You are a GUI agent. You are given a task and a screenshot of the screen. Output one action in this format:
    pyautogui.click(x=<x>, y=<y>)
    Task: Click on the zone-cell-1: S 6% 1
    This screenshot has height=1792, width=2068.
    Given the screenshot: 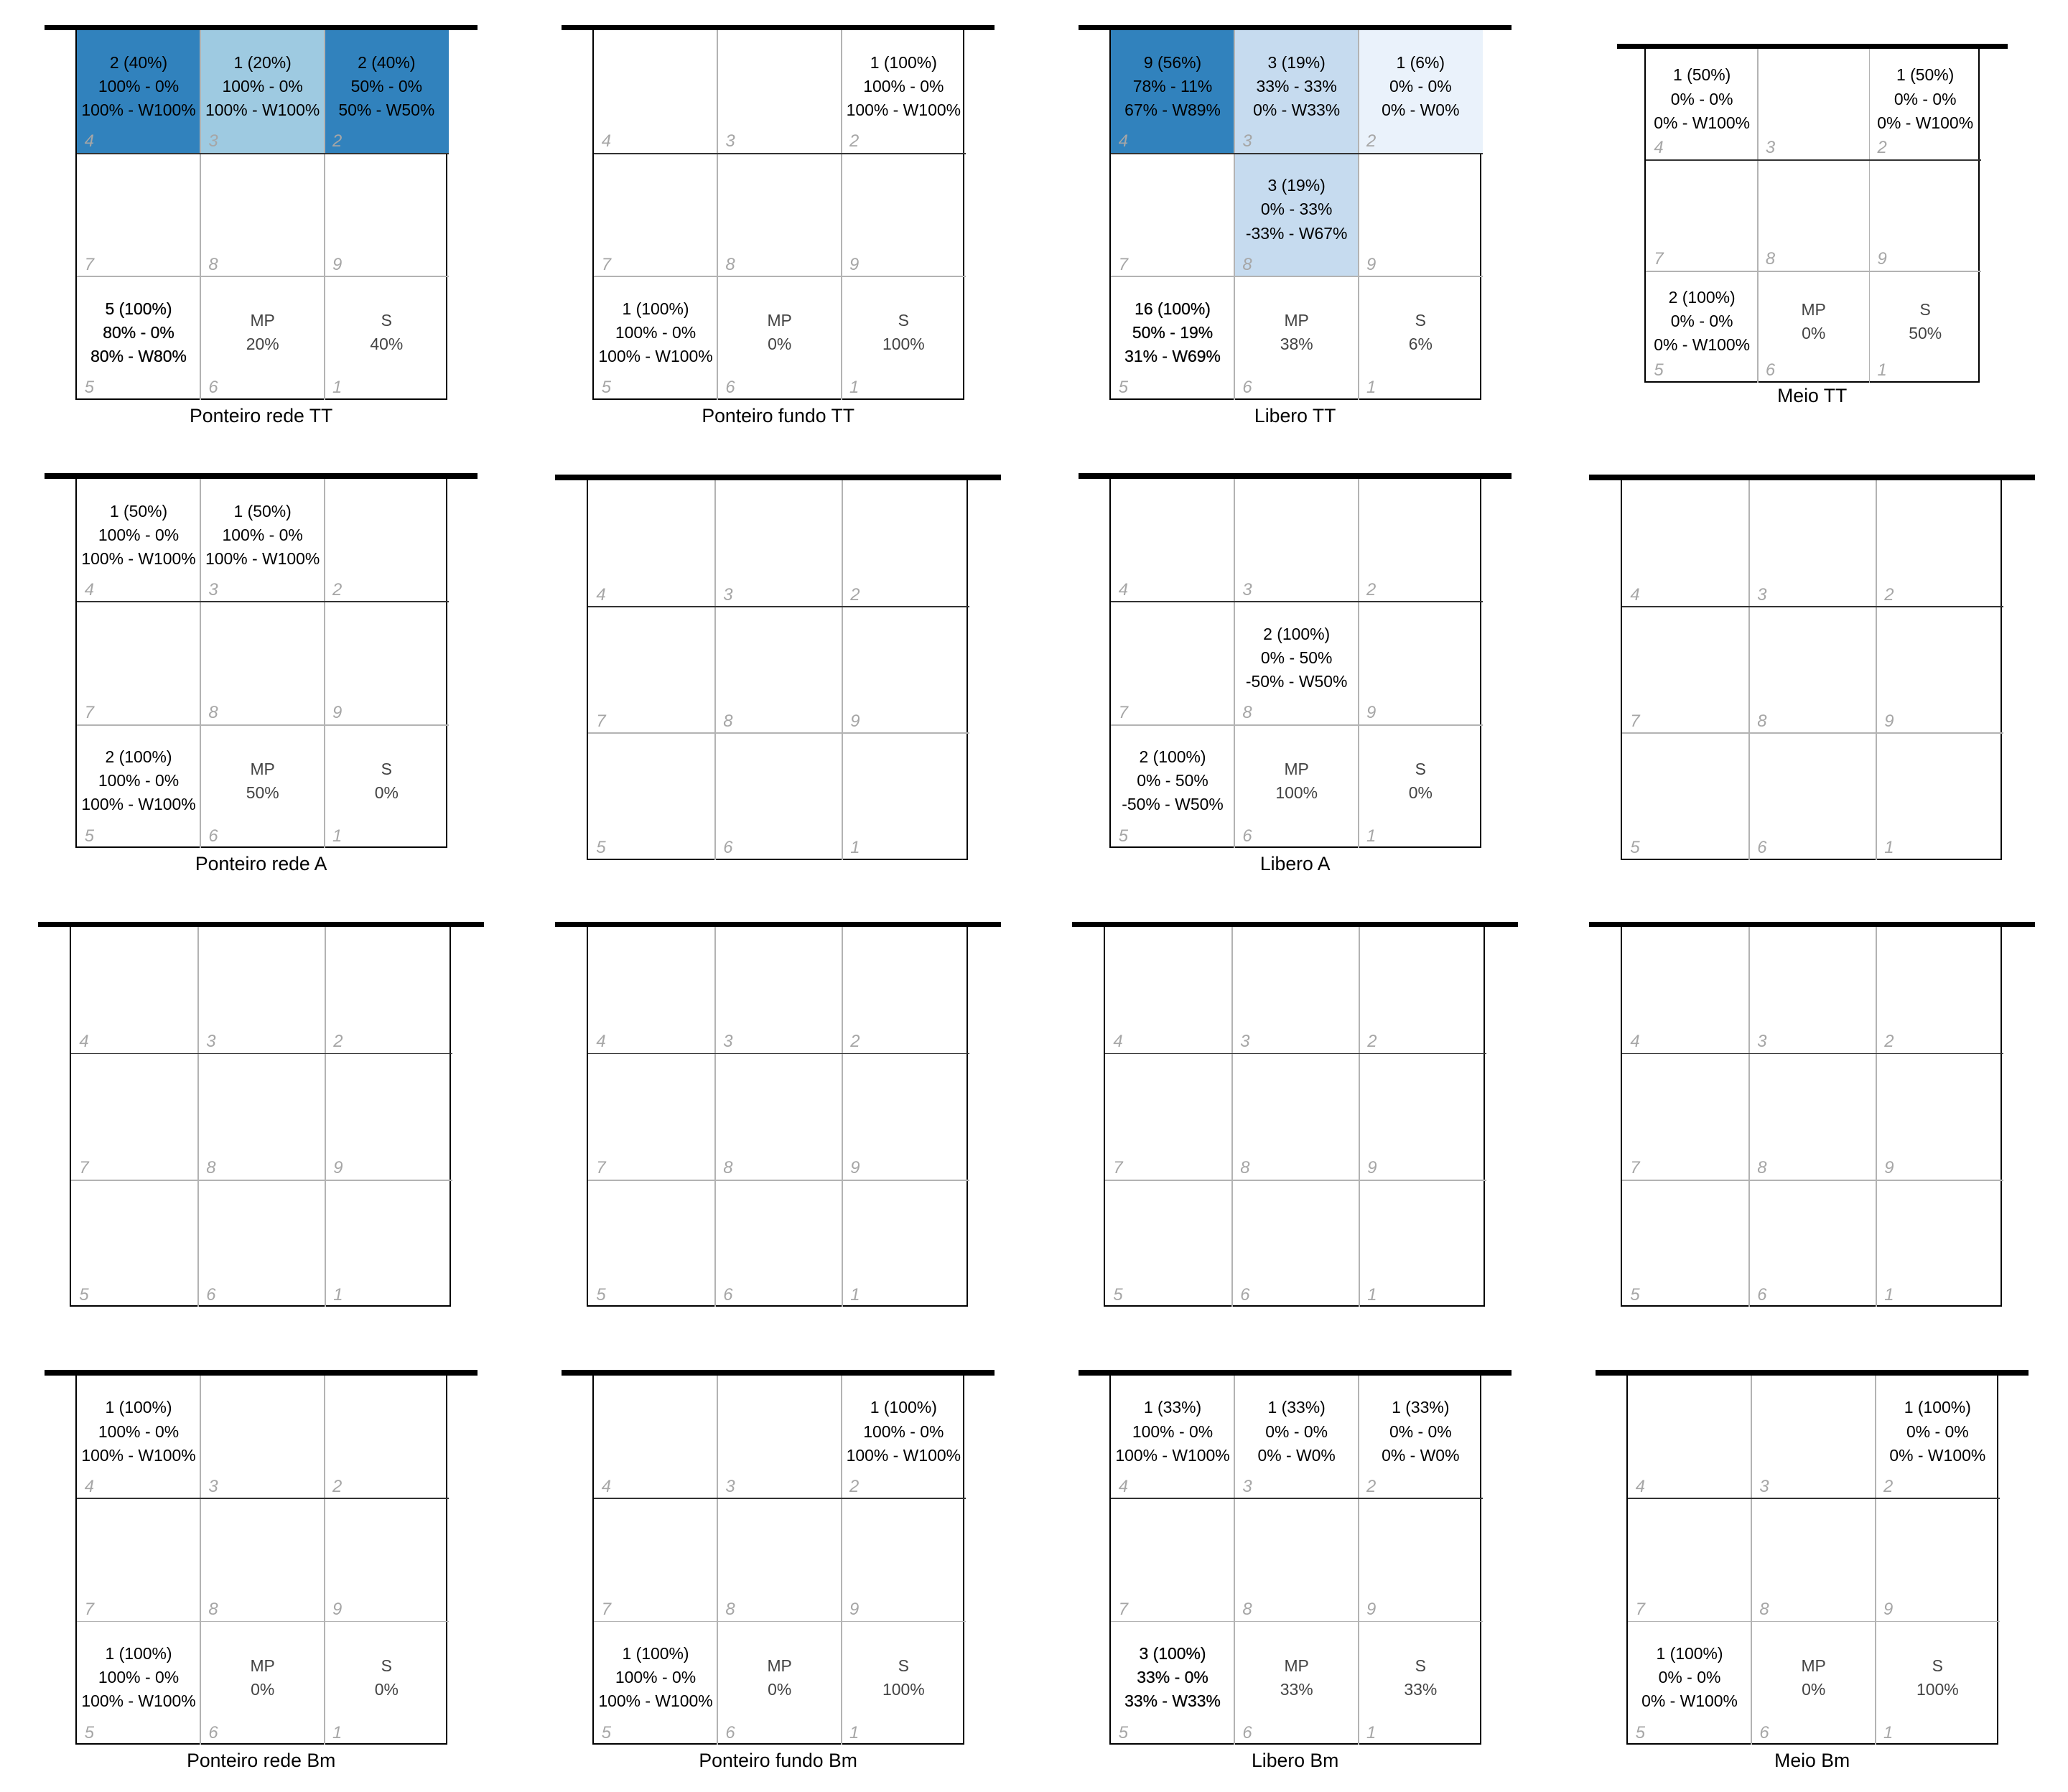 What is the action you would take?
    pyautogui.click(x=1421, y=337)
    